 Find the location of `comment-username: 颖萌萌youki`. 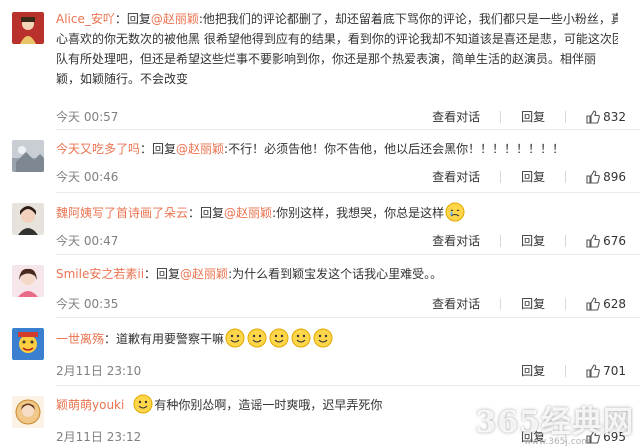

comment-username: 颖萌萌youki is located at coordinates (90, 405).